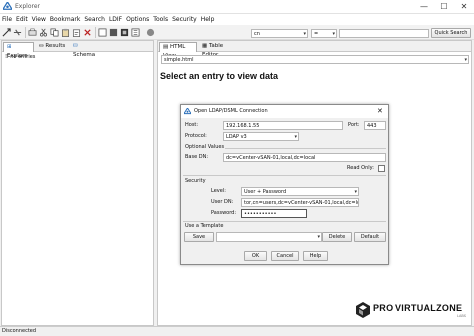  What do you see at coordinates (94, 19) in the screenshot?
I see `menu-search: Search` at bounding box center [94, 19].